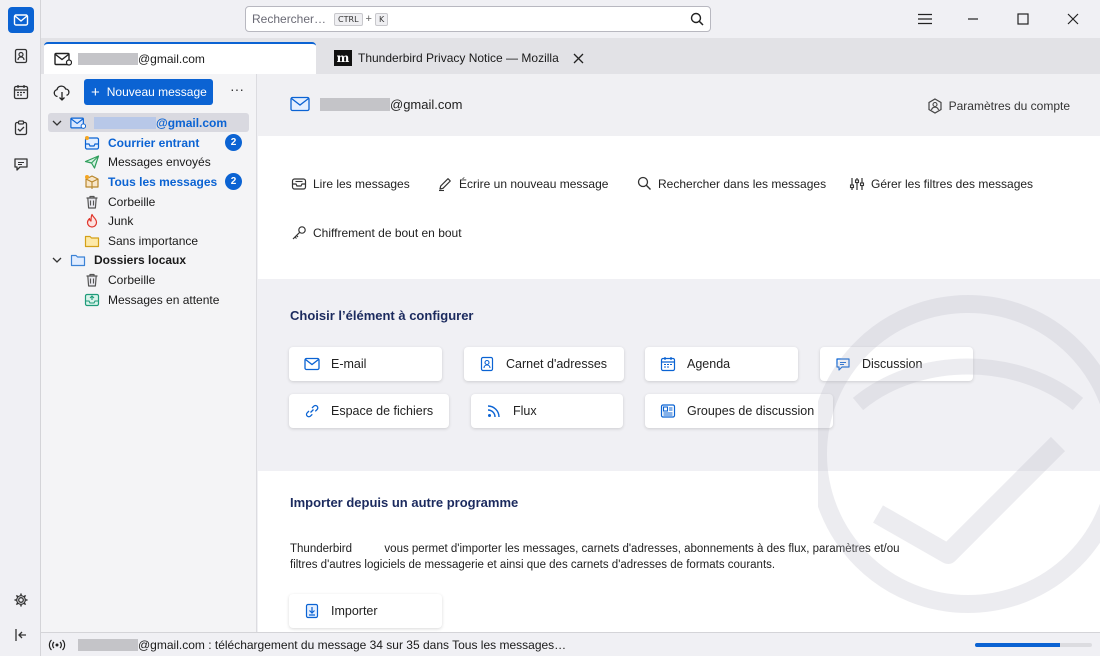 The height and width of the screenshot is (656, 1100). I want to click on tasks-icon, so click(21, 128).